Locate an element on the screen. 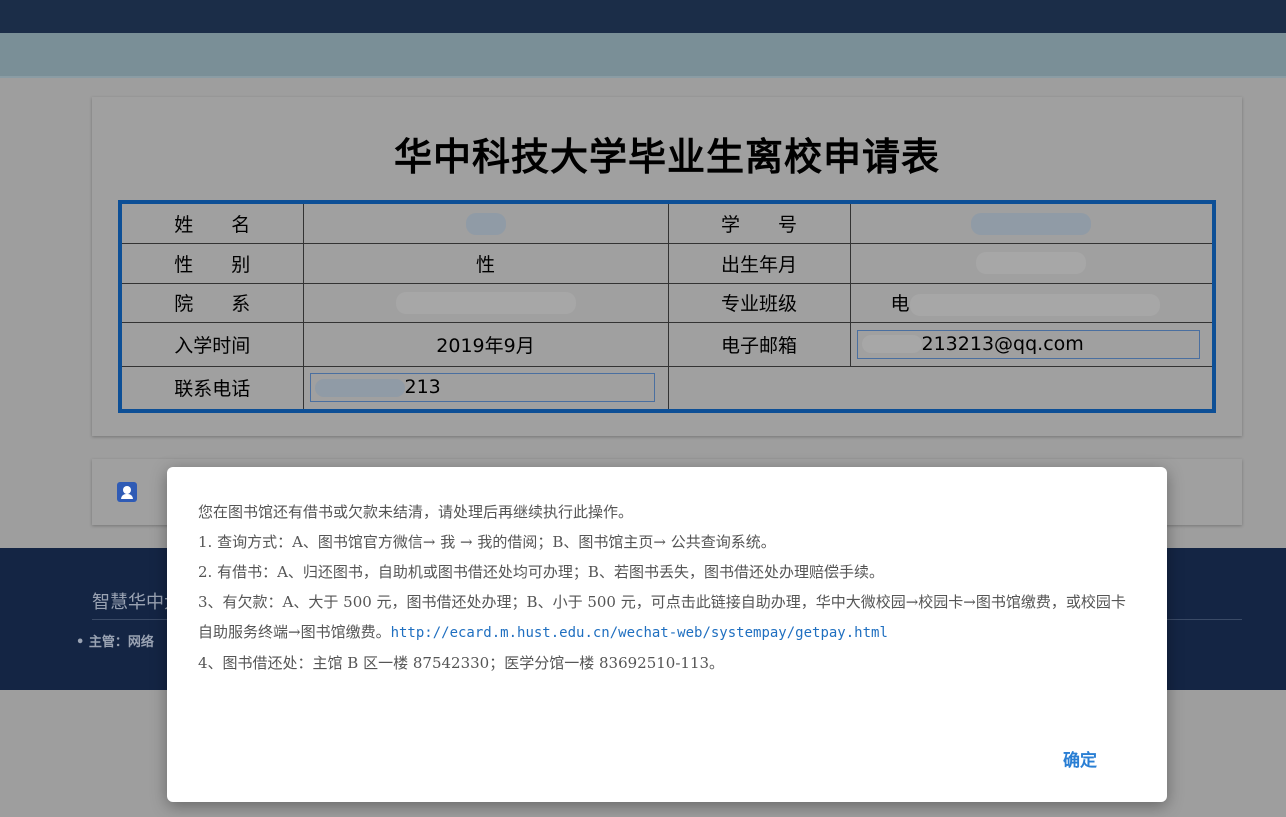  value-birth is located at coordinates (1032, 263).